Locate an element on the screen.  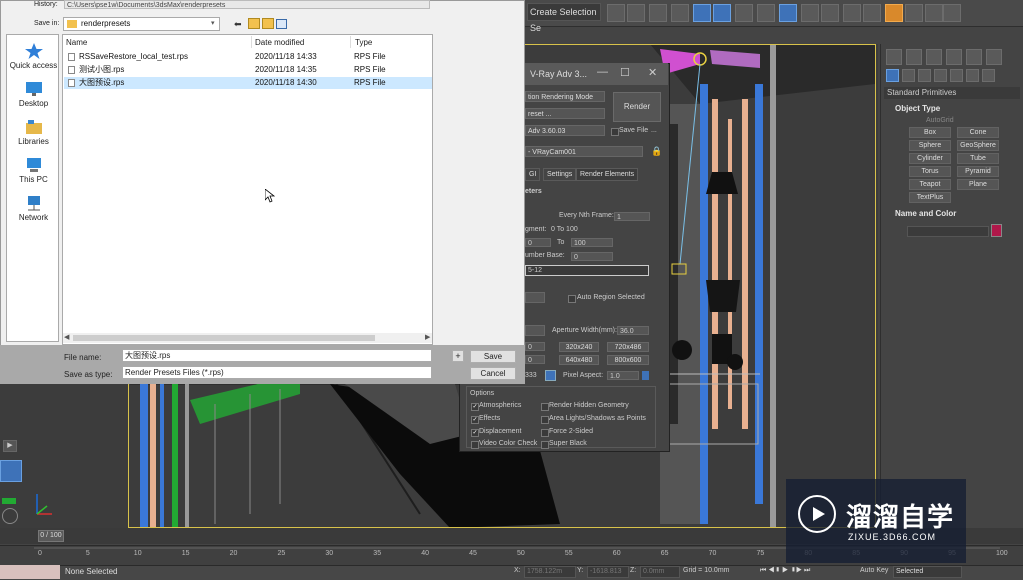
scroll-right-icon: ▶ is located at coordinates (427, 337).